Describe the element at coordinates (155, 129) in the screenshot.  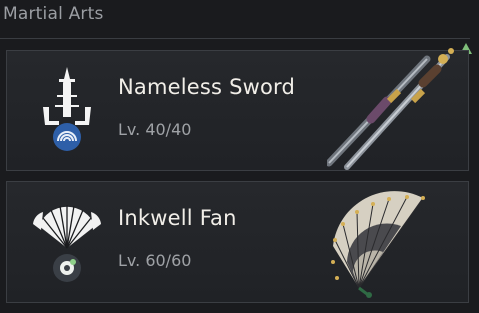
I see `martial-art-level: Lv. 40/40` at that location.